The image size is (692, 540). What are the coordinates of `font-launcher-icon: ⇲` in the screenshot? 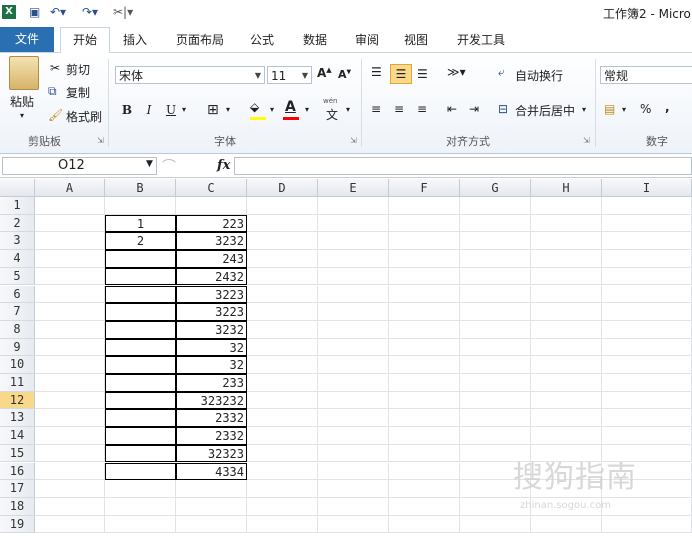 It's located at (353, 140).